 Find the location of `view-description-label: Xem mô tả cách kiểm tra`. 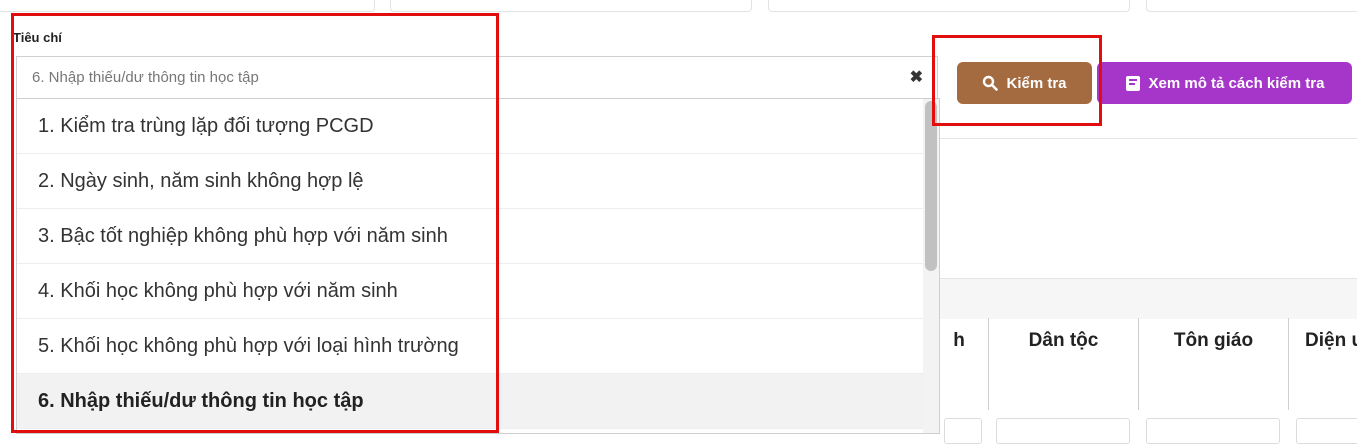

view-description-label: Xem mô tả cách kiểm tra is located at coordinates (1236, 83).